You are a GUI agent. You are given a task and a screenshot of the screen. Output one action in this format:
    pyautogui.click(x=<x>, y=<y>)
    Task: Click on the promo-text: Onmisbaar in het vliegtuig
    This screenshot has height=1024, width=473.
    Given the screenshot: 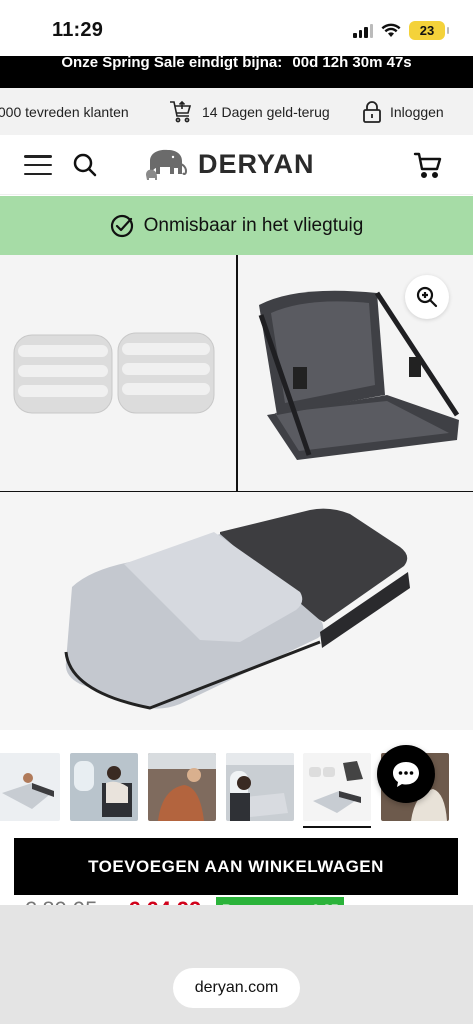 What is the action you would take?
    pyautogui.click(x=253, y=225)
    